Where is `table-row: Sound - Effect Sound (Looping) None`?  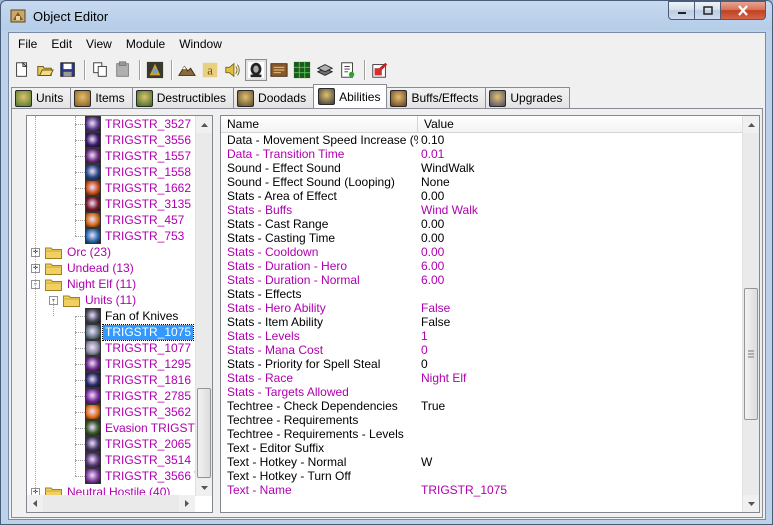
table-row: Sound - Effect Sound (Looping) None is located at coordinates (482, 182).